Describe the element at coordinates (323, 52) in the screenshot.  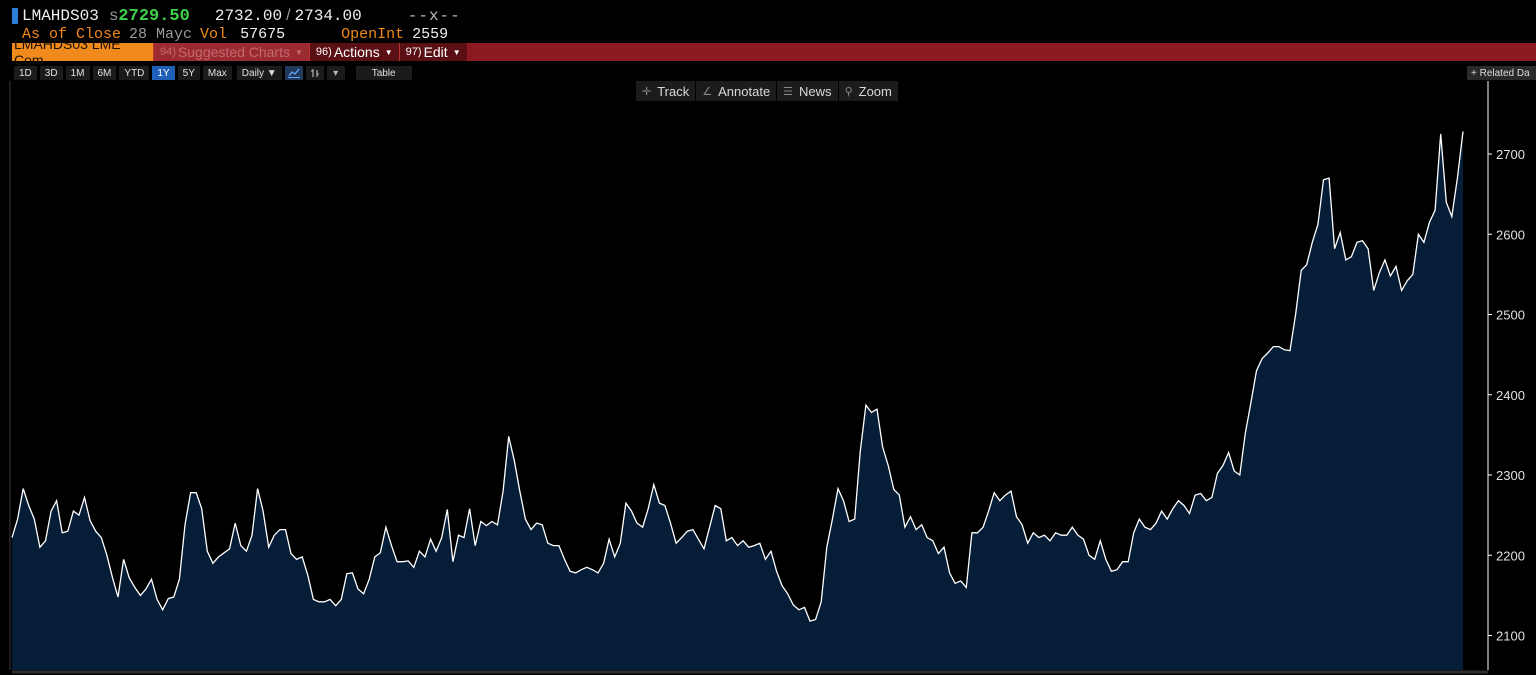
I see `actions-number: 96)` at that location.